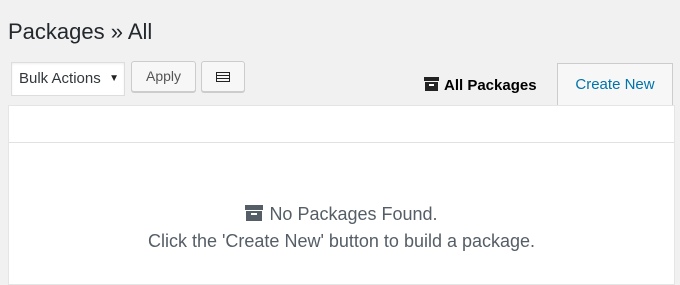  Describe the element at coordinates (490, 85) in the screenshot. I see `all-packages-label: All Packages` at that location.